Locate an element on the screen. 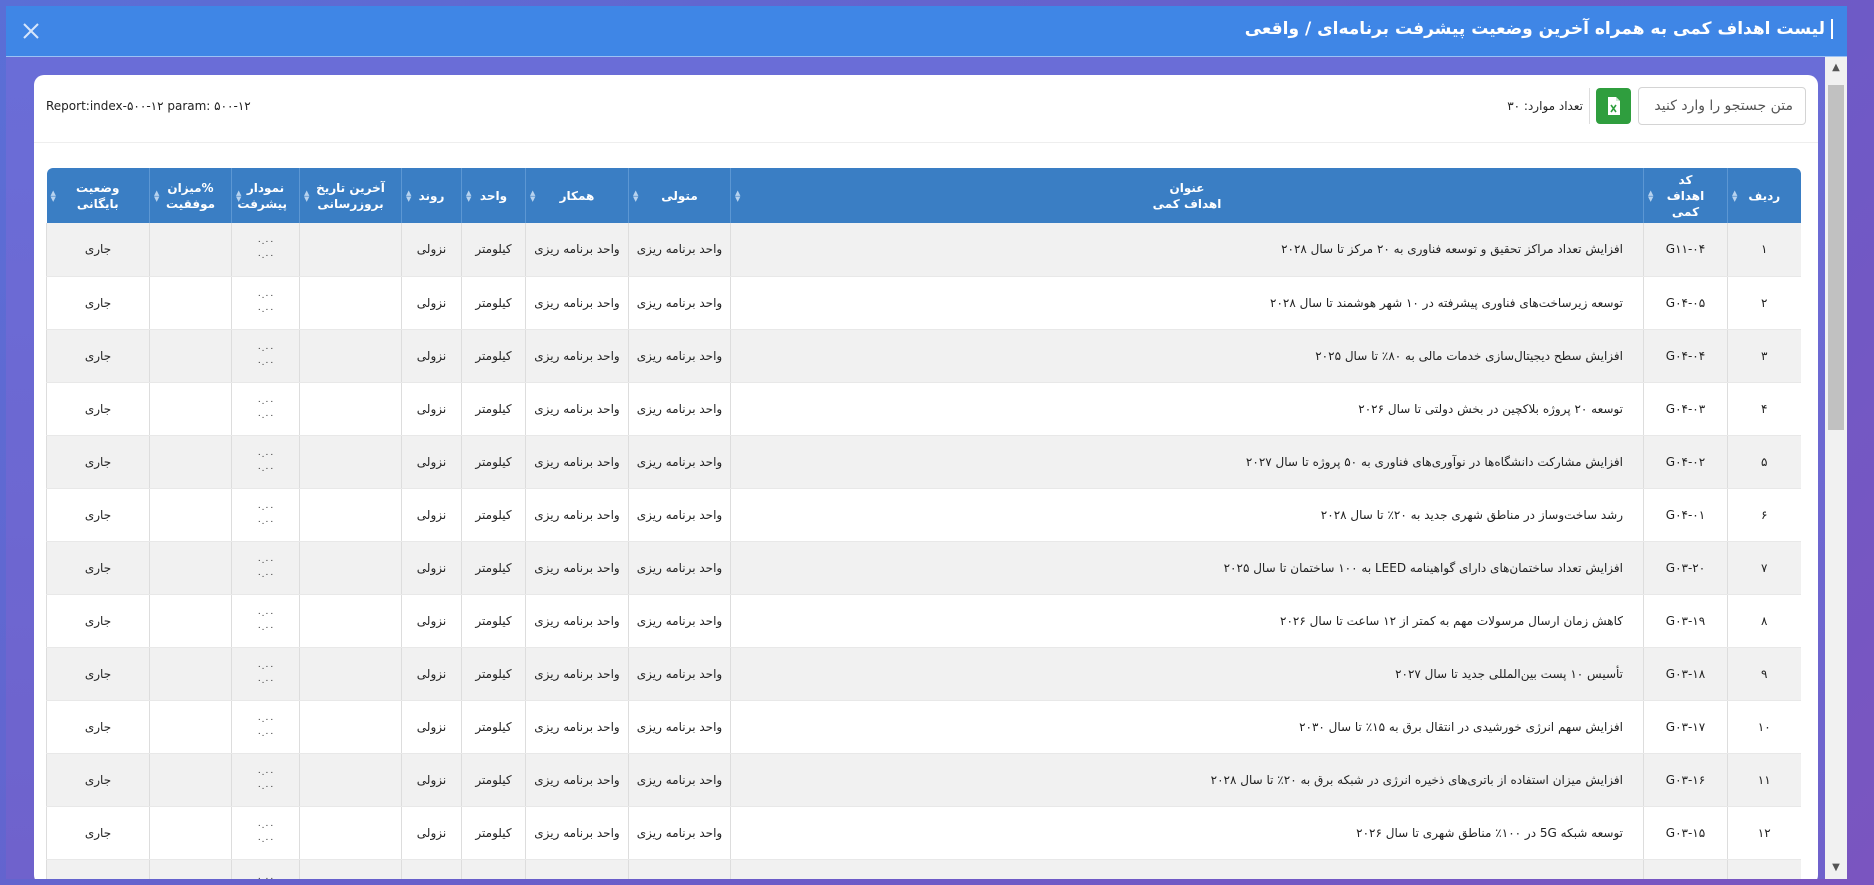  column-header: عنوان اهداف کمی ▲ ▼ is located at coordinates (1187, 195).